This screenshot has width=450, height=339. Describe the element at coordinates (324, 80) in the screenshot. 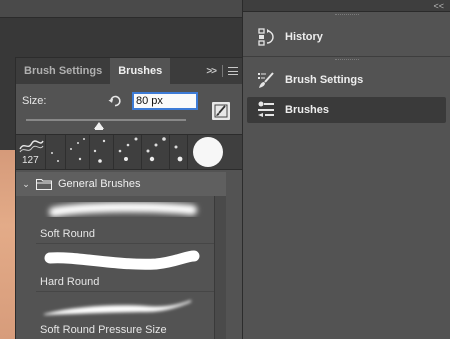

I see `dock-item-label: Brush Settings` at that location.